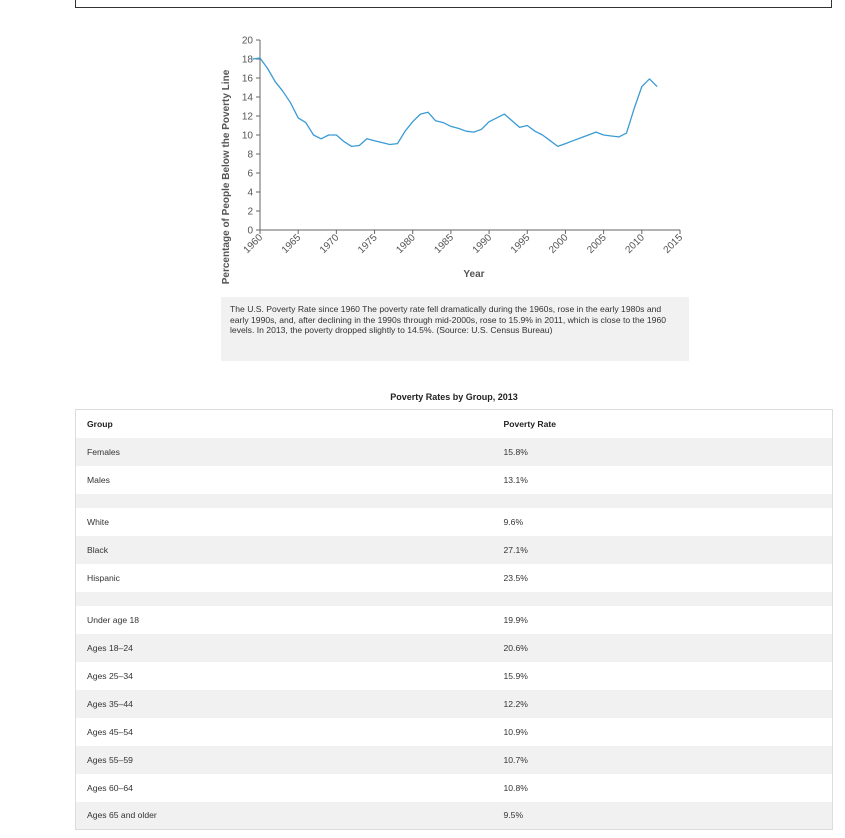  Describe the element at coordinates (289, 451) in the screenshot. I see `group-cell: Females` at that location.